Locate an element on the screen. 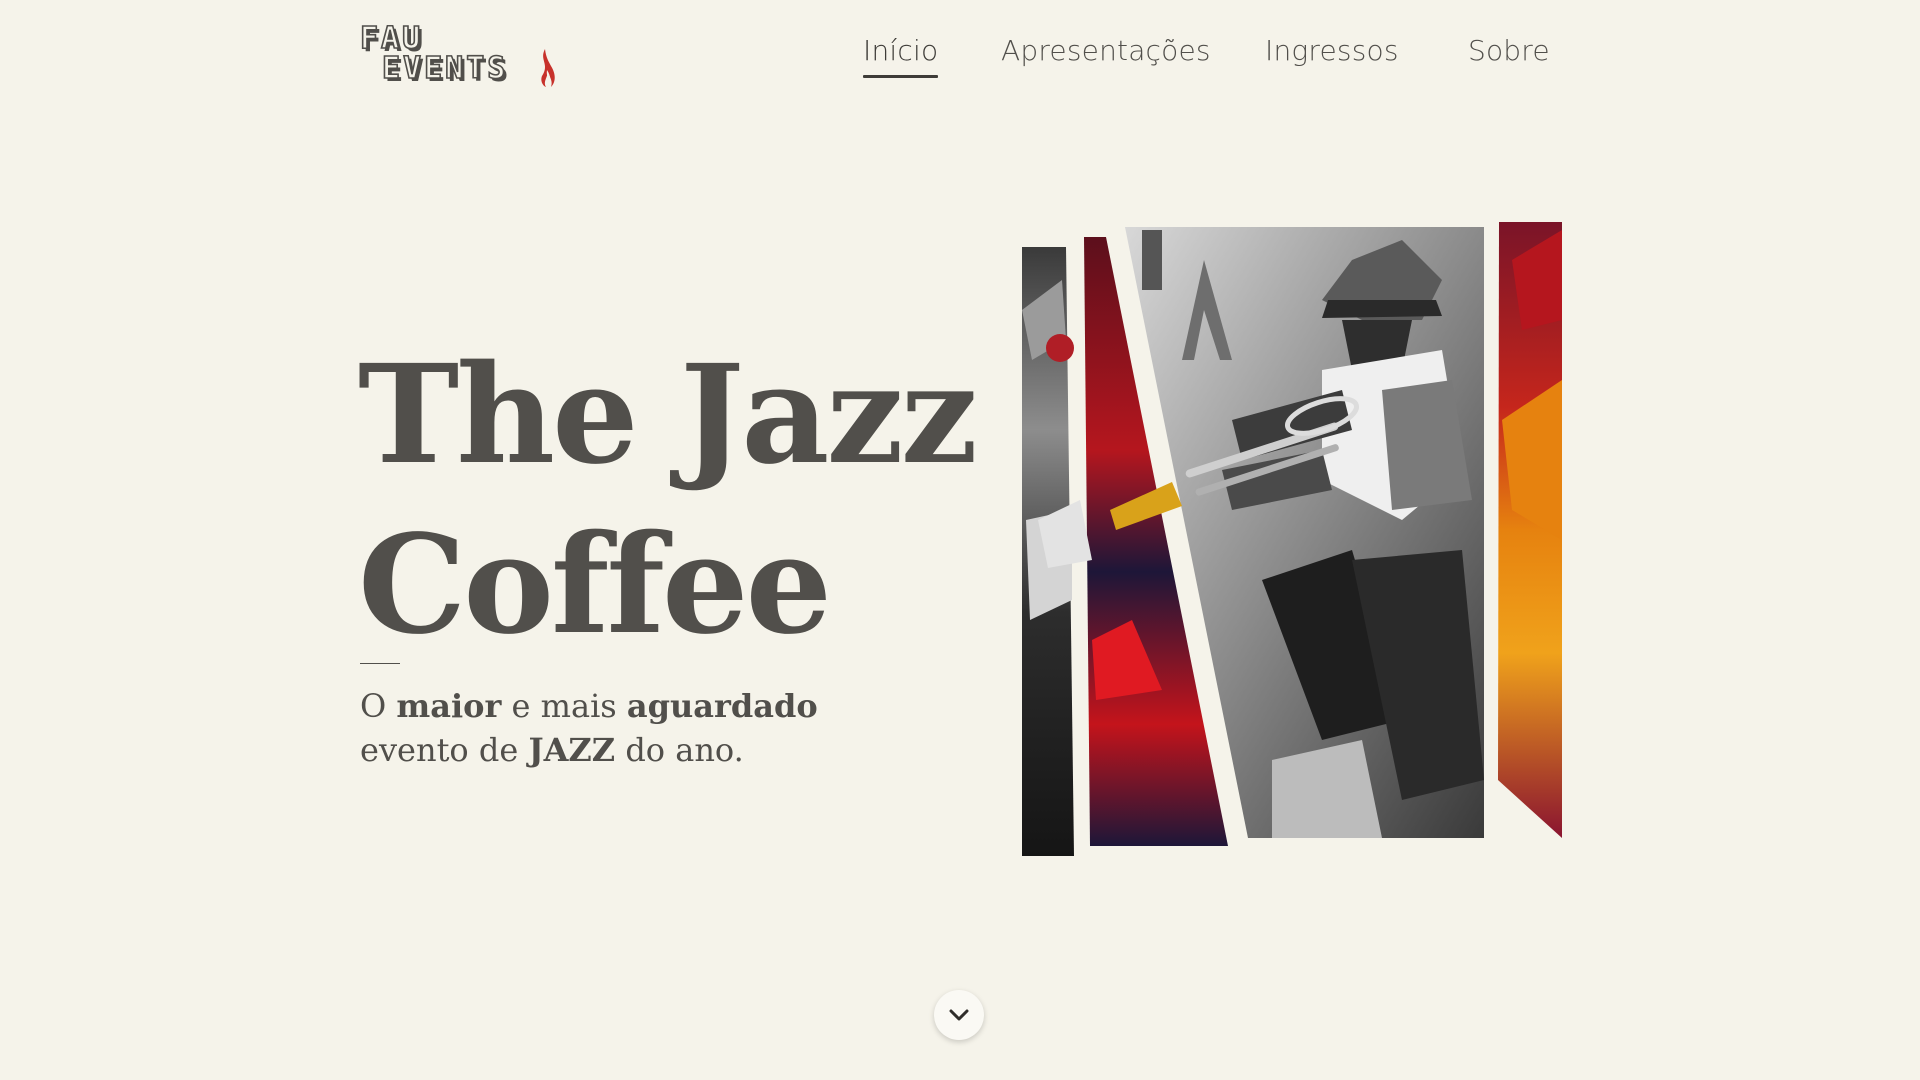 This screenshot has width=1920, height=1080. hero-divider is located at coordinates (380, 663).